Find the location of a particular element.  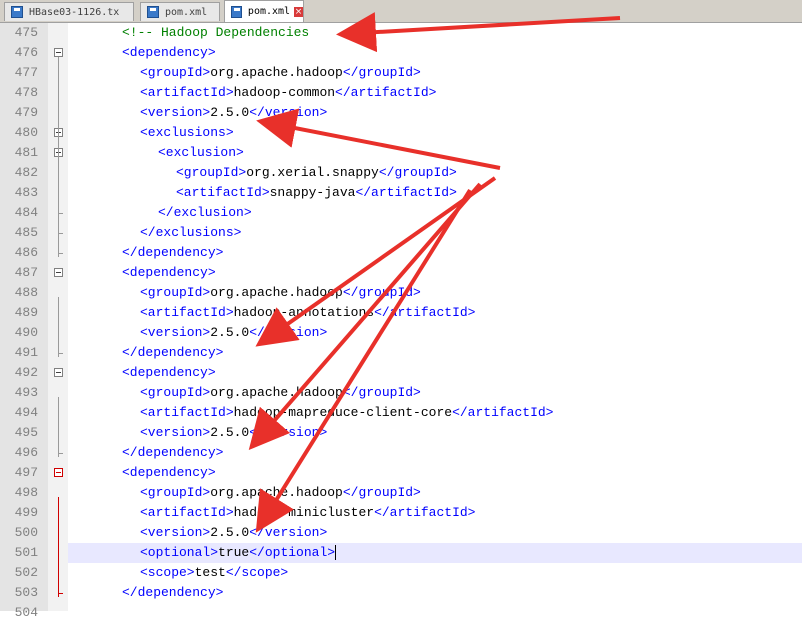

code-line: 496 </dependency> is located at coordinates (401, 453).